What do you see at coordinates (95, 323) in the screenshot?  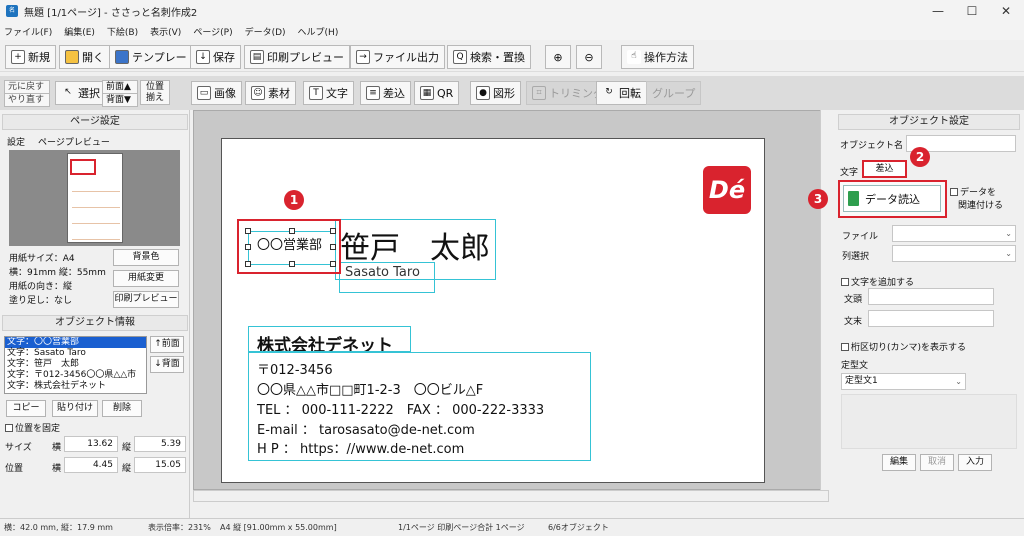 I see `object-info-header: オブジェクト情報` at bounding box center [95, 323].